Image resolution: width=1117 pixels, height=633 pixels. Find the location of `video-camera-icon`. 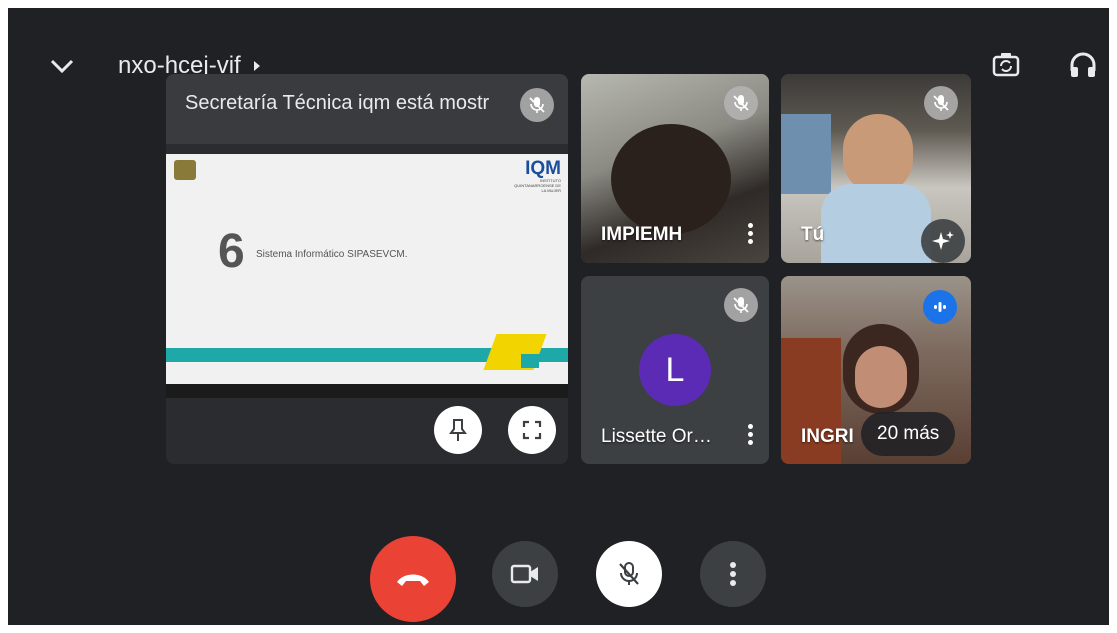

video-camera-icon is located at coordinates (524, 574).